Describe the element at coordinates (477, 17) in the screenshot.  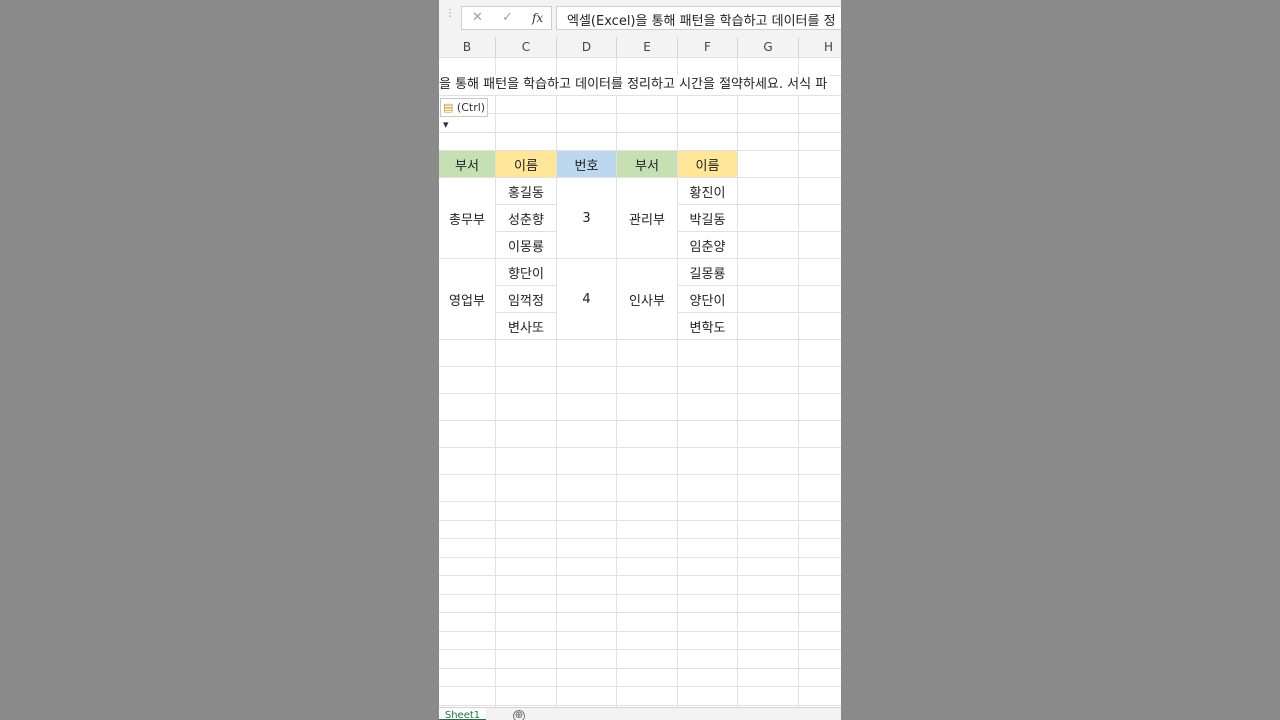
I see `cancel-icon: ✕` at that location.